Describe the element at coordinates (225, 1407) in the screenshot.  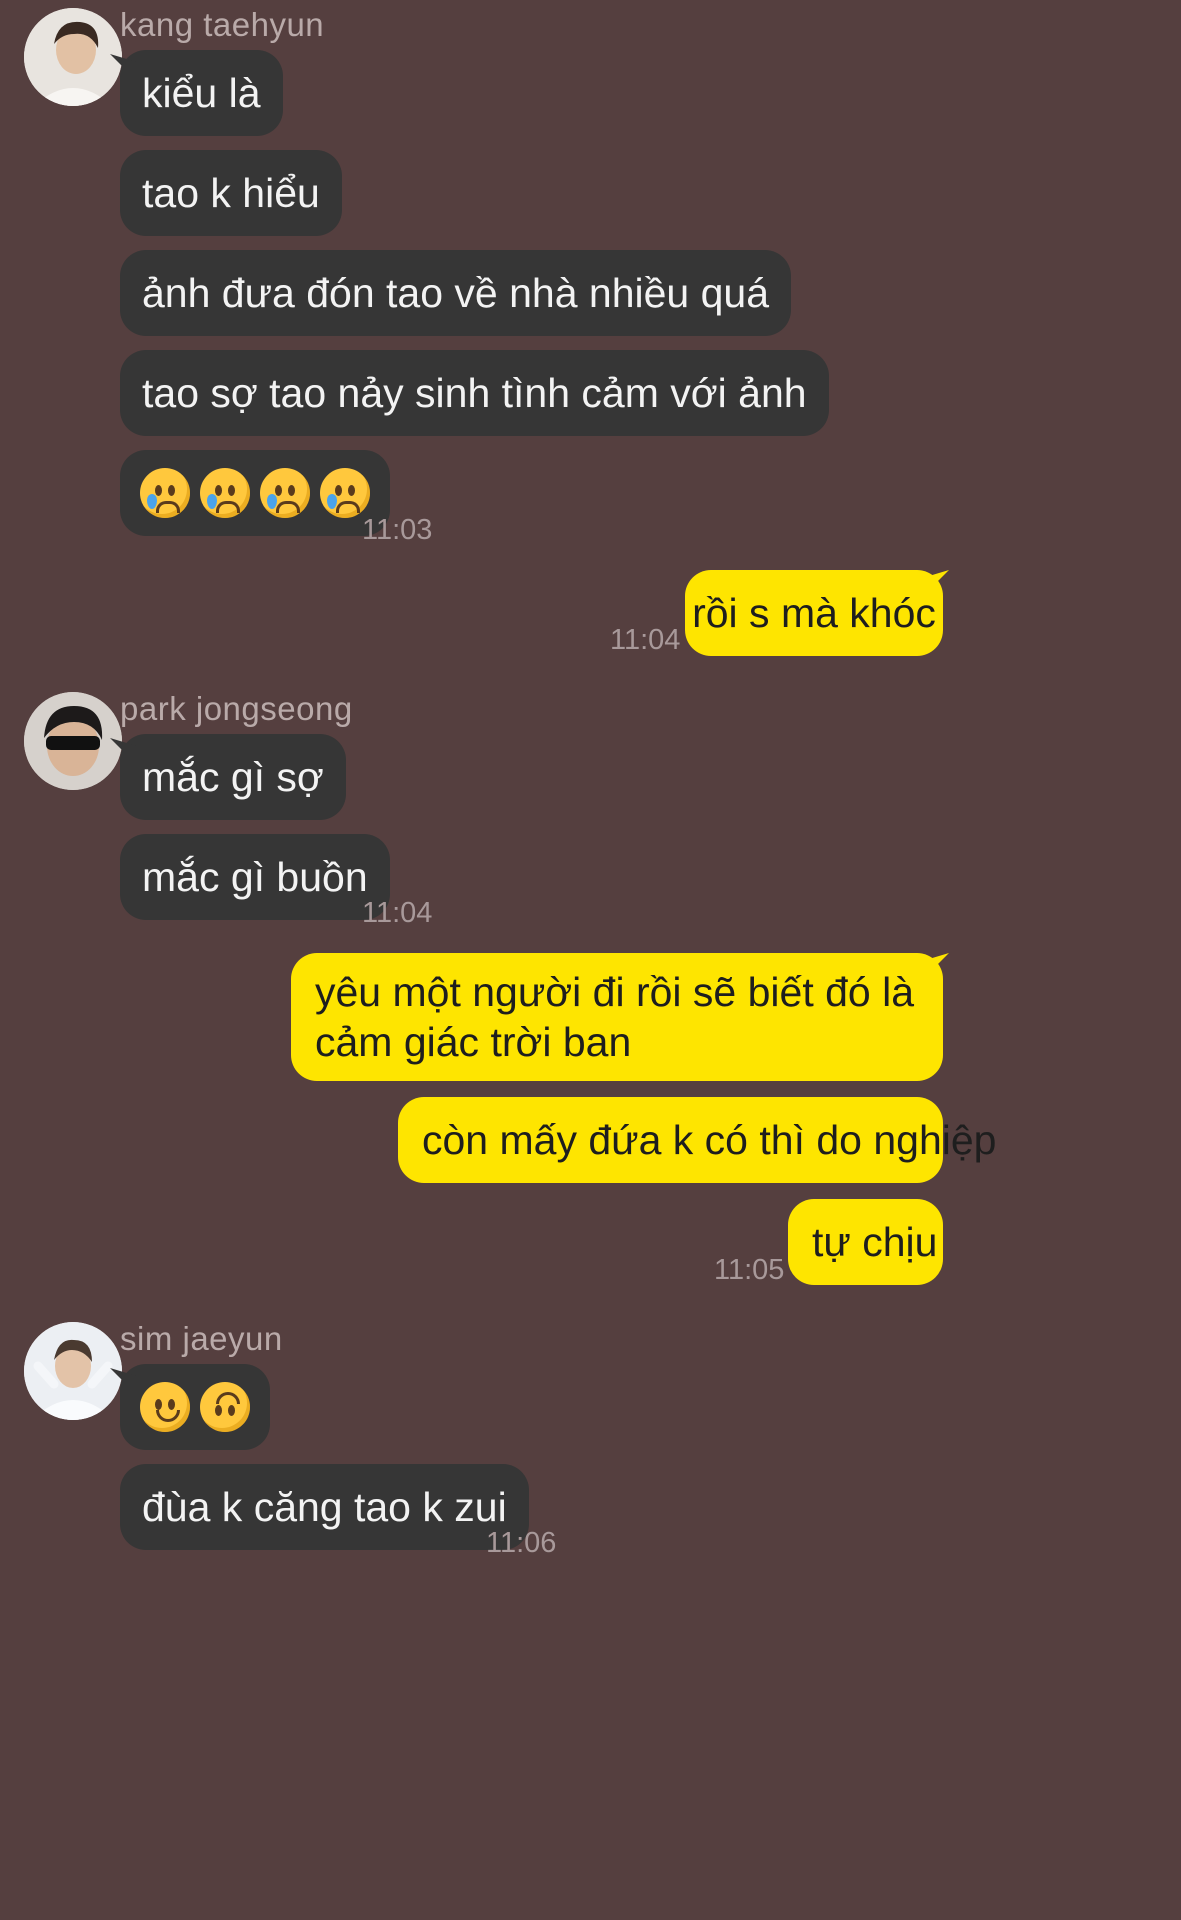
I see `upside-down-face-emoji-icon` at that location.